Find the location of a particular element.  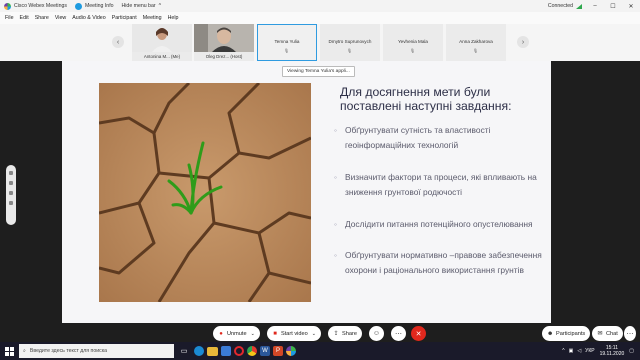

participant-tile: Oleg Drez... (Host) is located at coordinates (224, 42).